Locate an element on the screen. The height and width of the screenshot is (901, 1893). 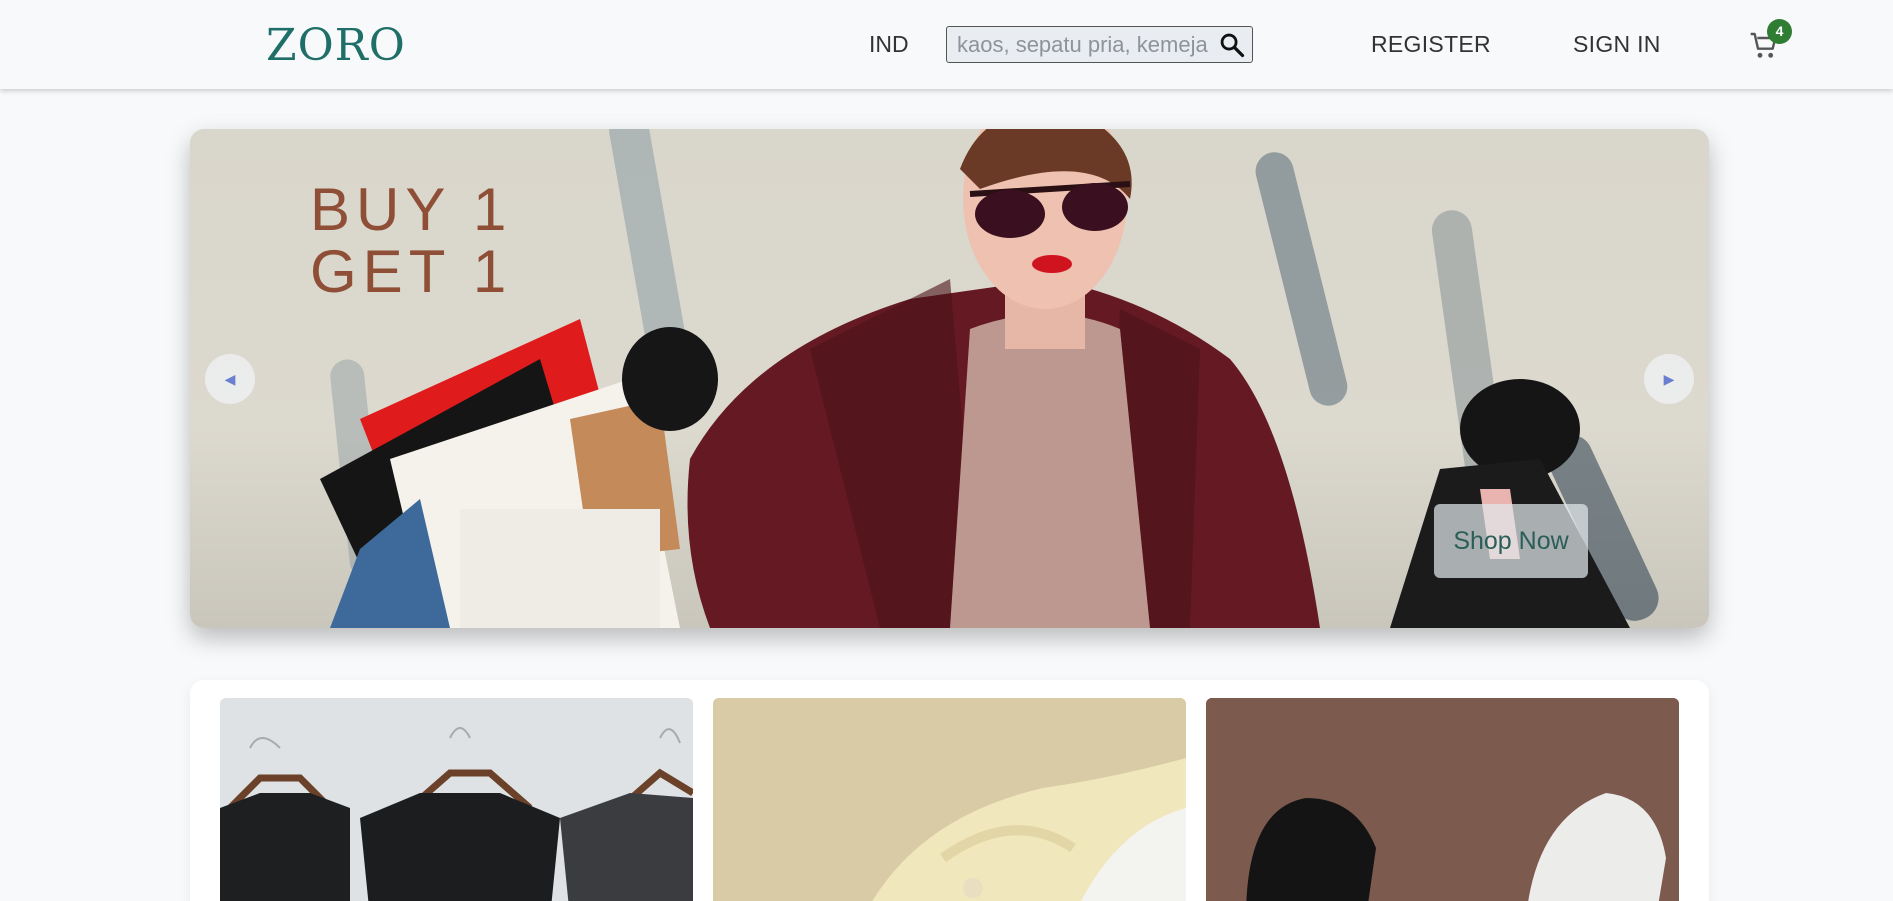
shop-now-button: Shop Now is located at coordinates (1511, 541).